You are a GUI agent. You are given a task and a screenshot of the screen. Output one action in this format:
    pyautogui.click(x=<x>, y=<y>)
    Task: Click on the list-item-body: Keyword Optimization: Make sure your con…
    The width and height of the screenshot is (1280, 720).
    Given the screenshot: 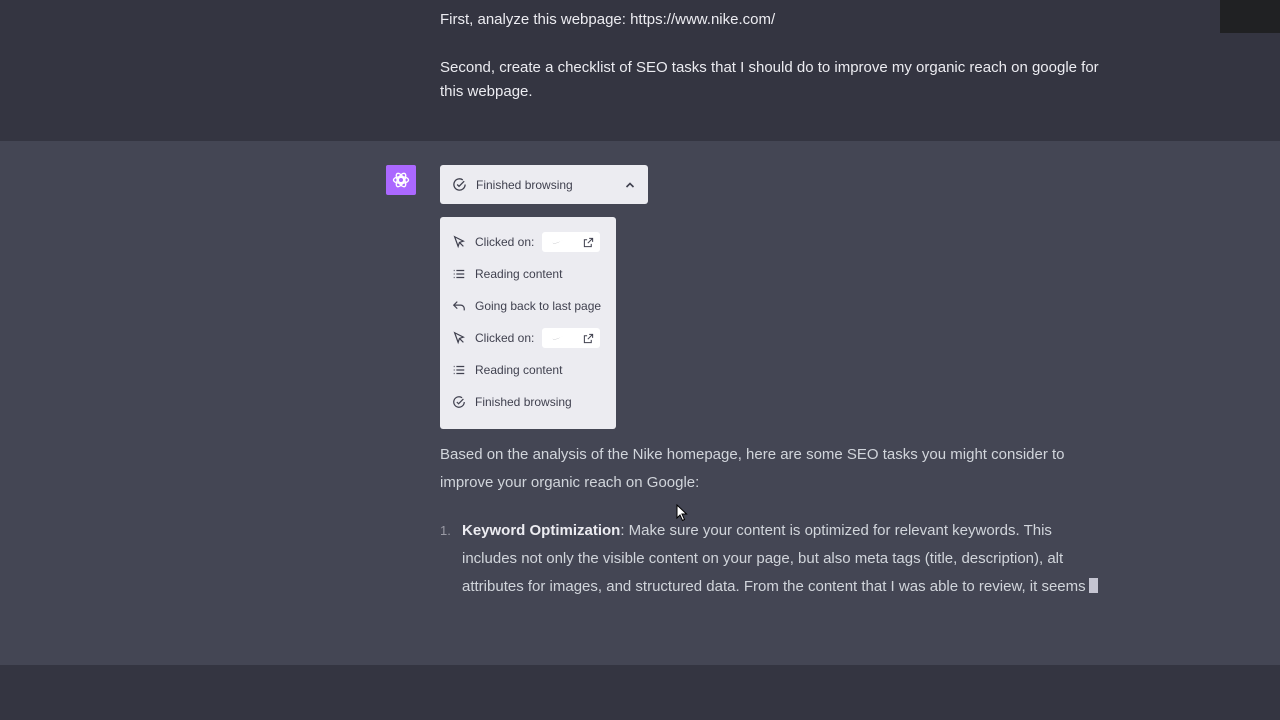 What is the action you would take?
    pyautogui.click(x=781, y=559)
    